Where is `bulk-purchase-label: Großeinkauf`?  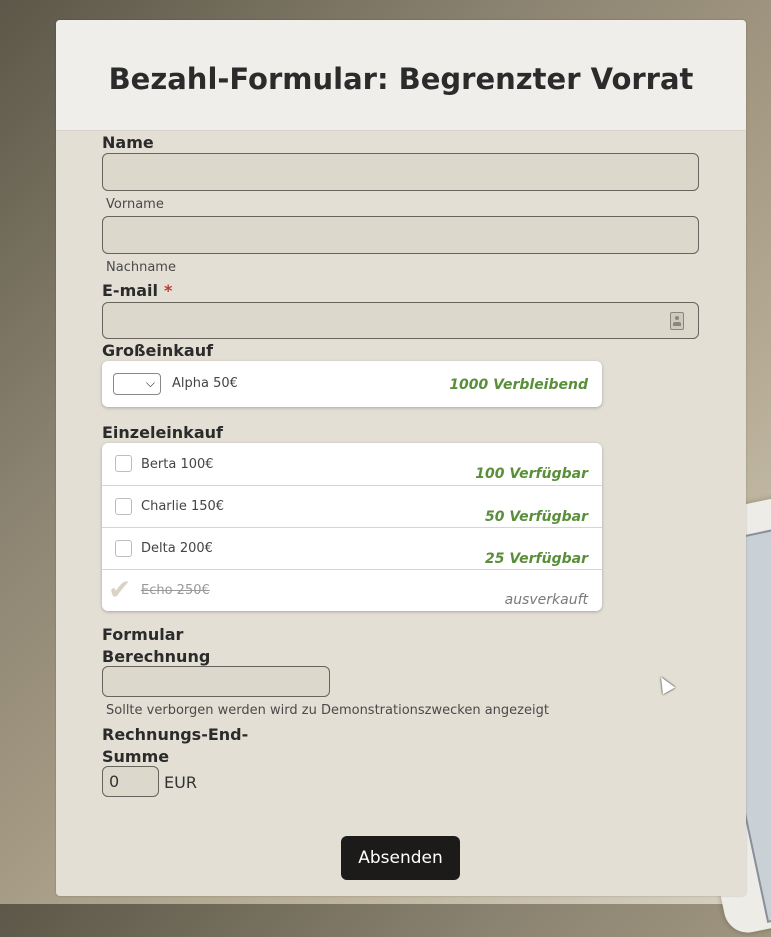
bulk-purchase-label: Großeinkauf is located at coordinates (158, 350).